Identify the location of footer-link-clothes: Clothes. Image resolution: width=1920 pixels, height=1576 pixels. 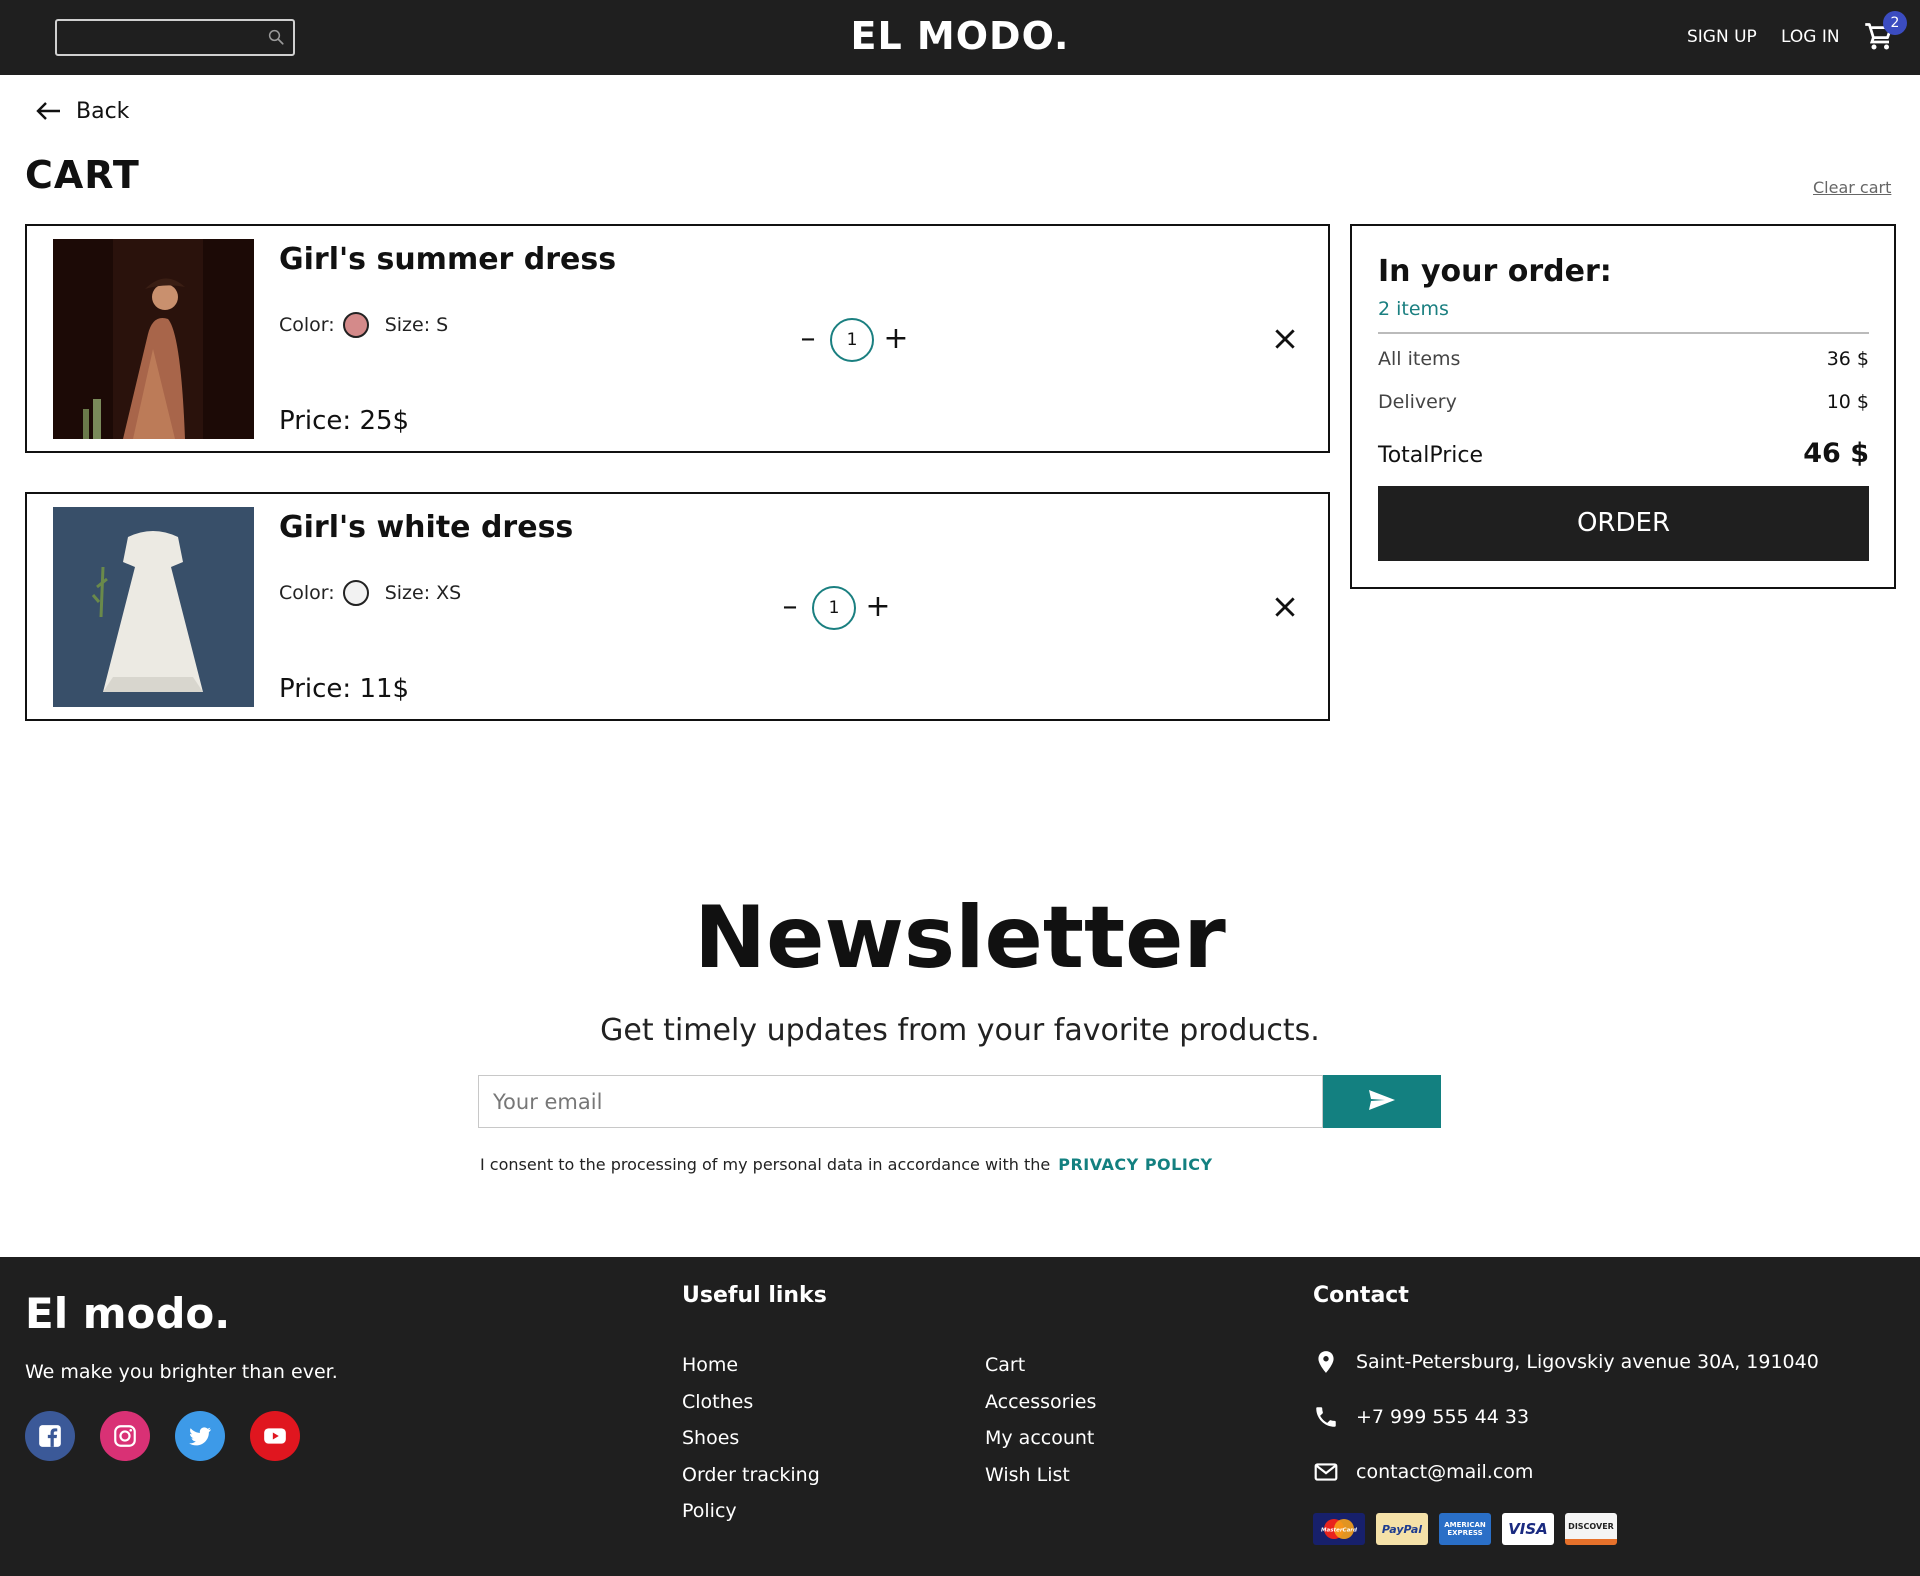
(751, 1402).